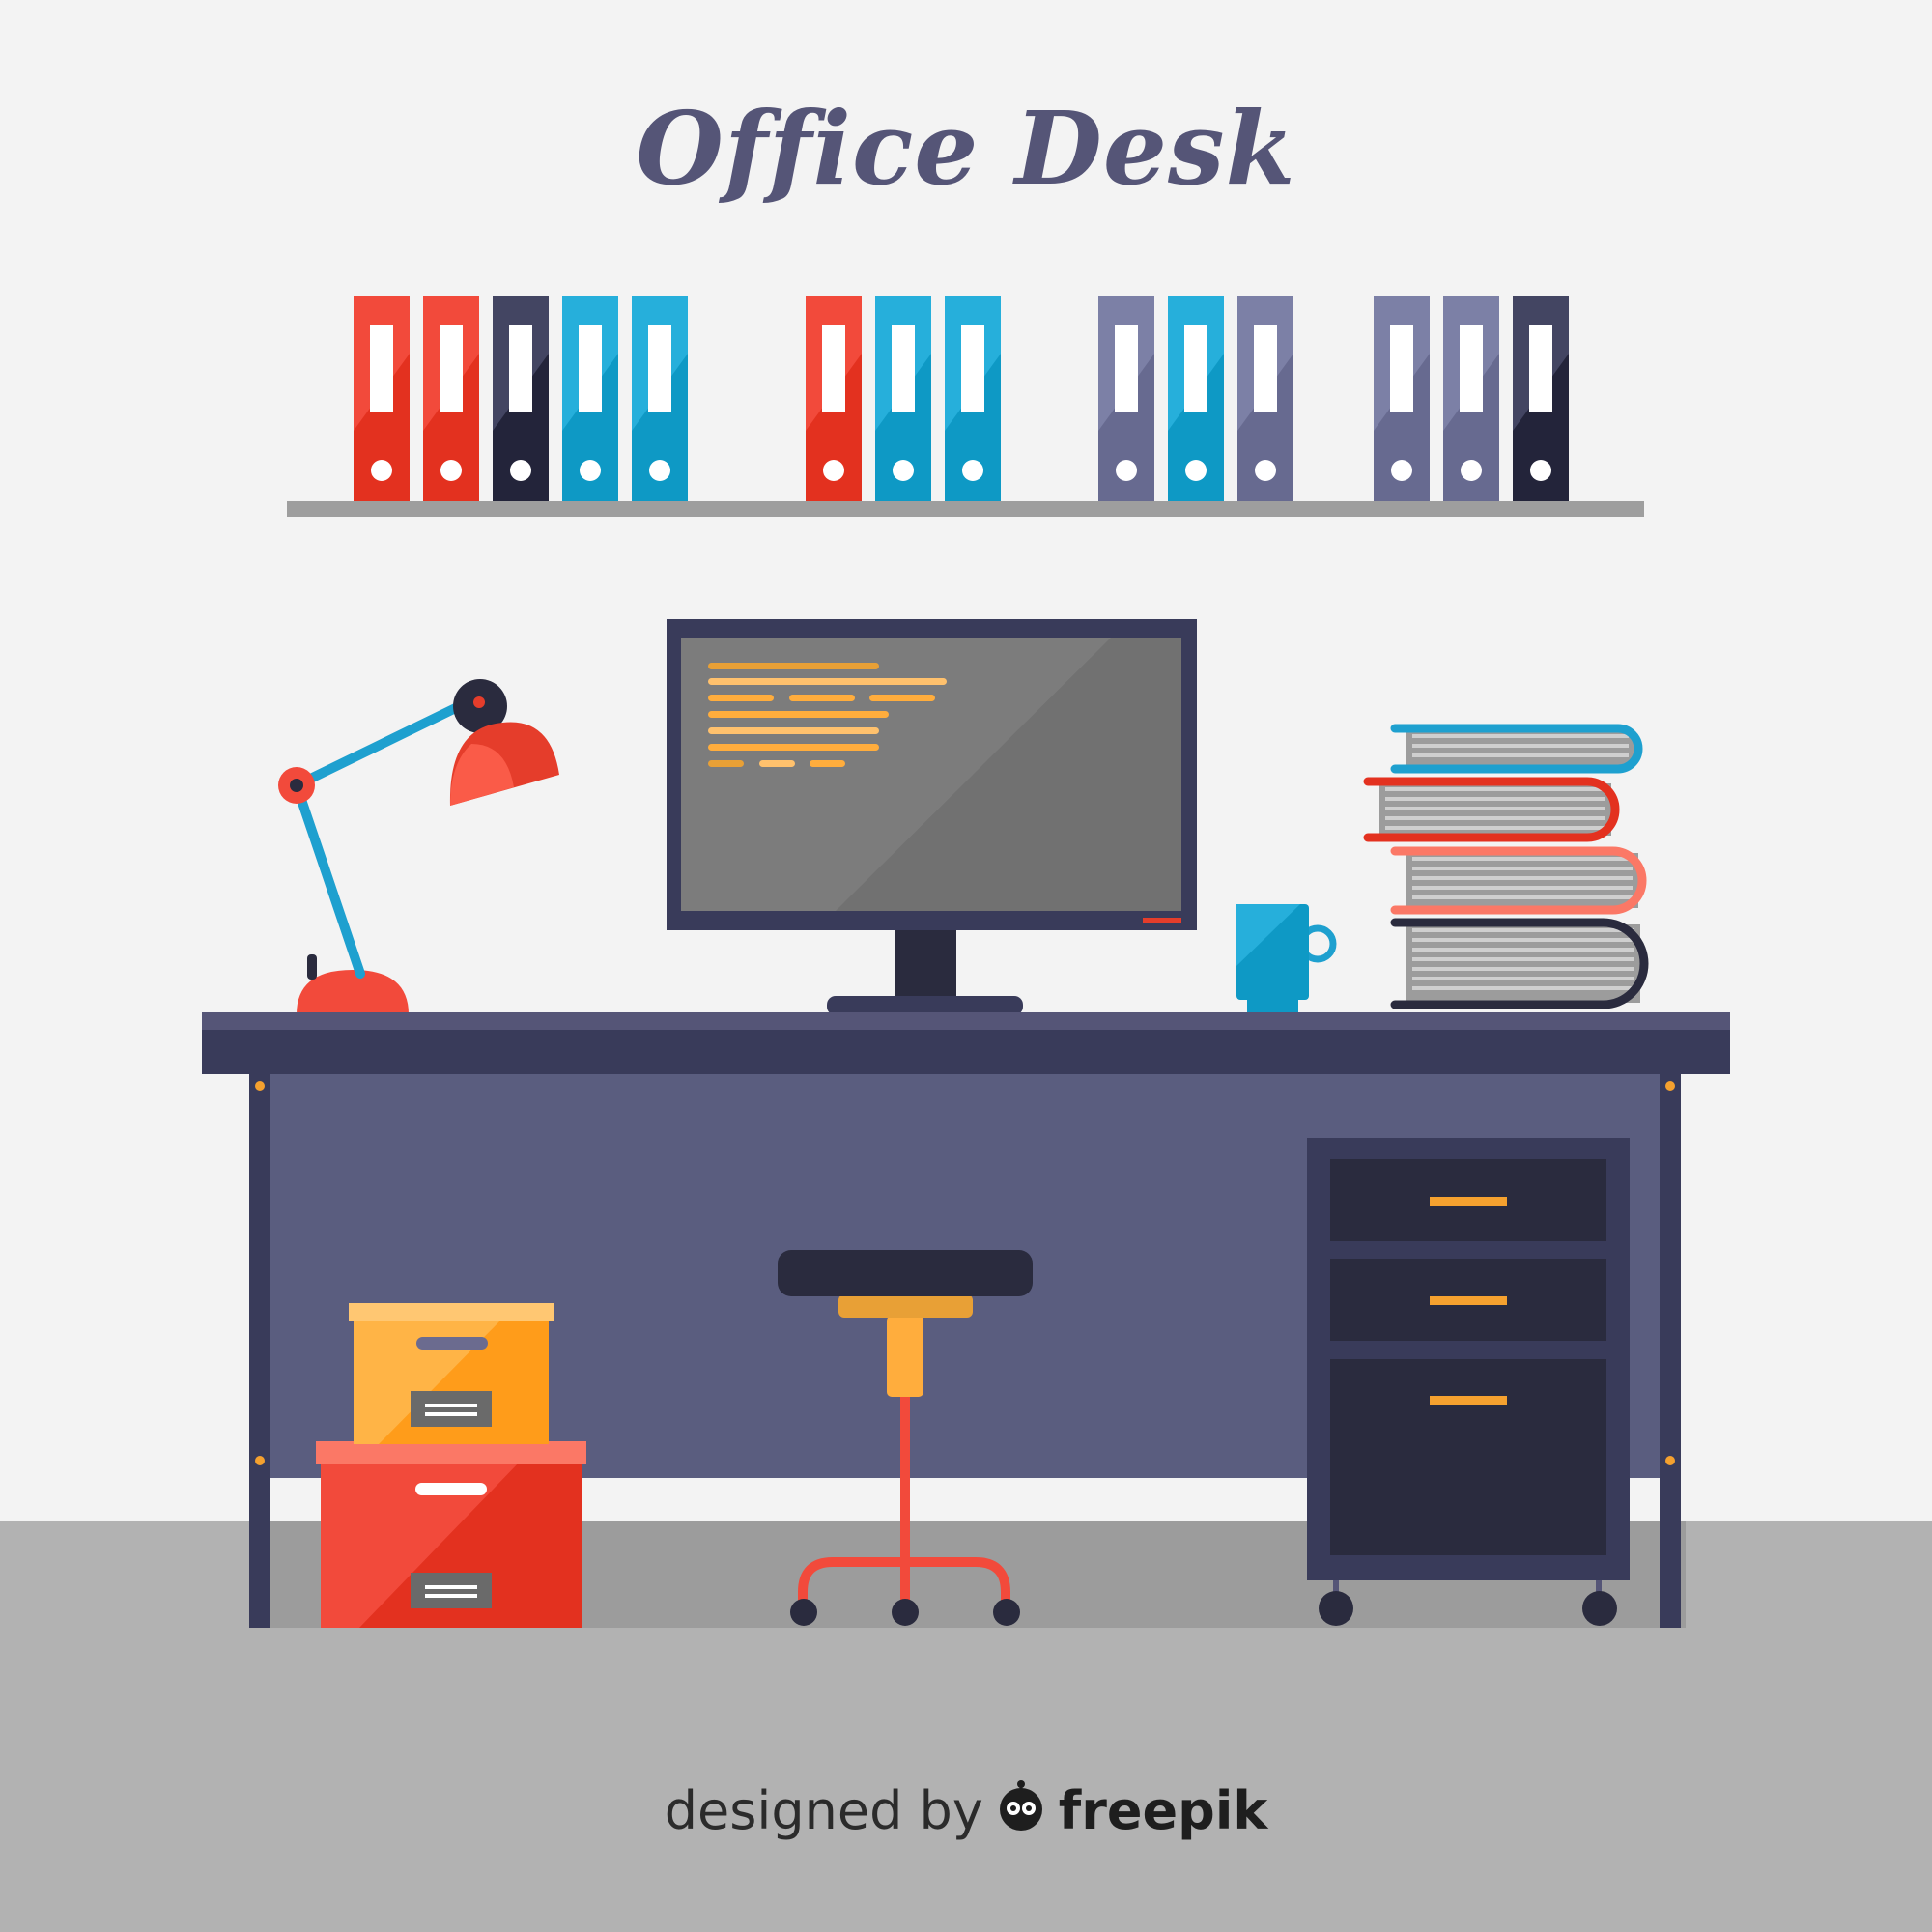 This screenshot has width=1932, height=1932. What do you see at coordinates (451, 1409) in the screenshot?
I see `box-top-label` at bounding box center [451, 1409].